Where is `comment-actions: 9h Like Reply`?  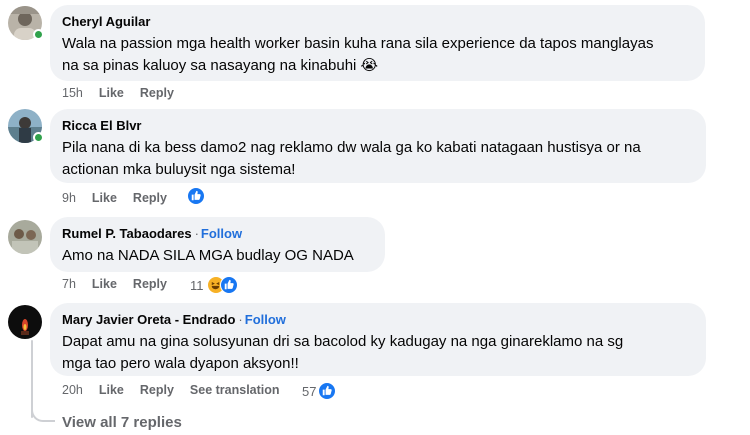 comment-actions: 9h Like Reply is located at coordinates (122, 198).